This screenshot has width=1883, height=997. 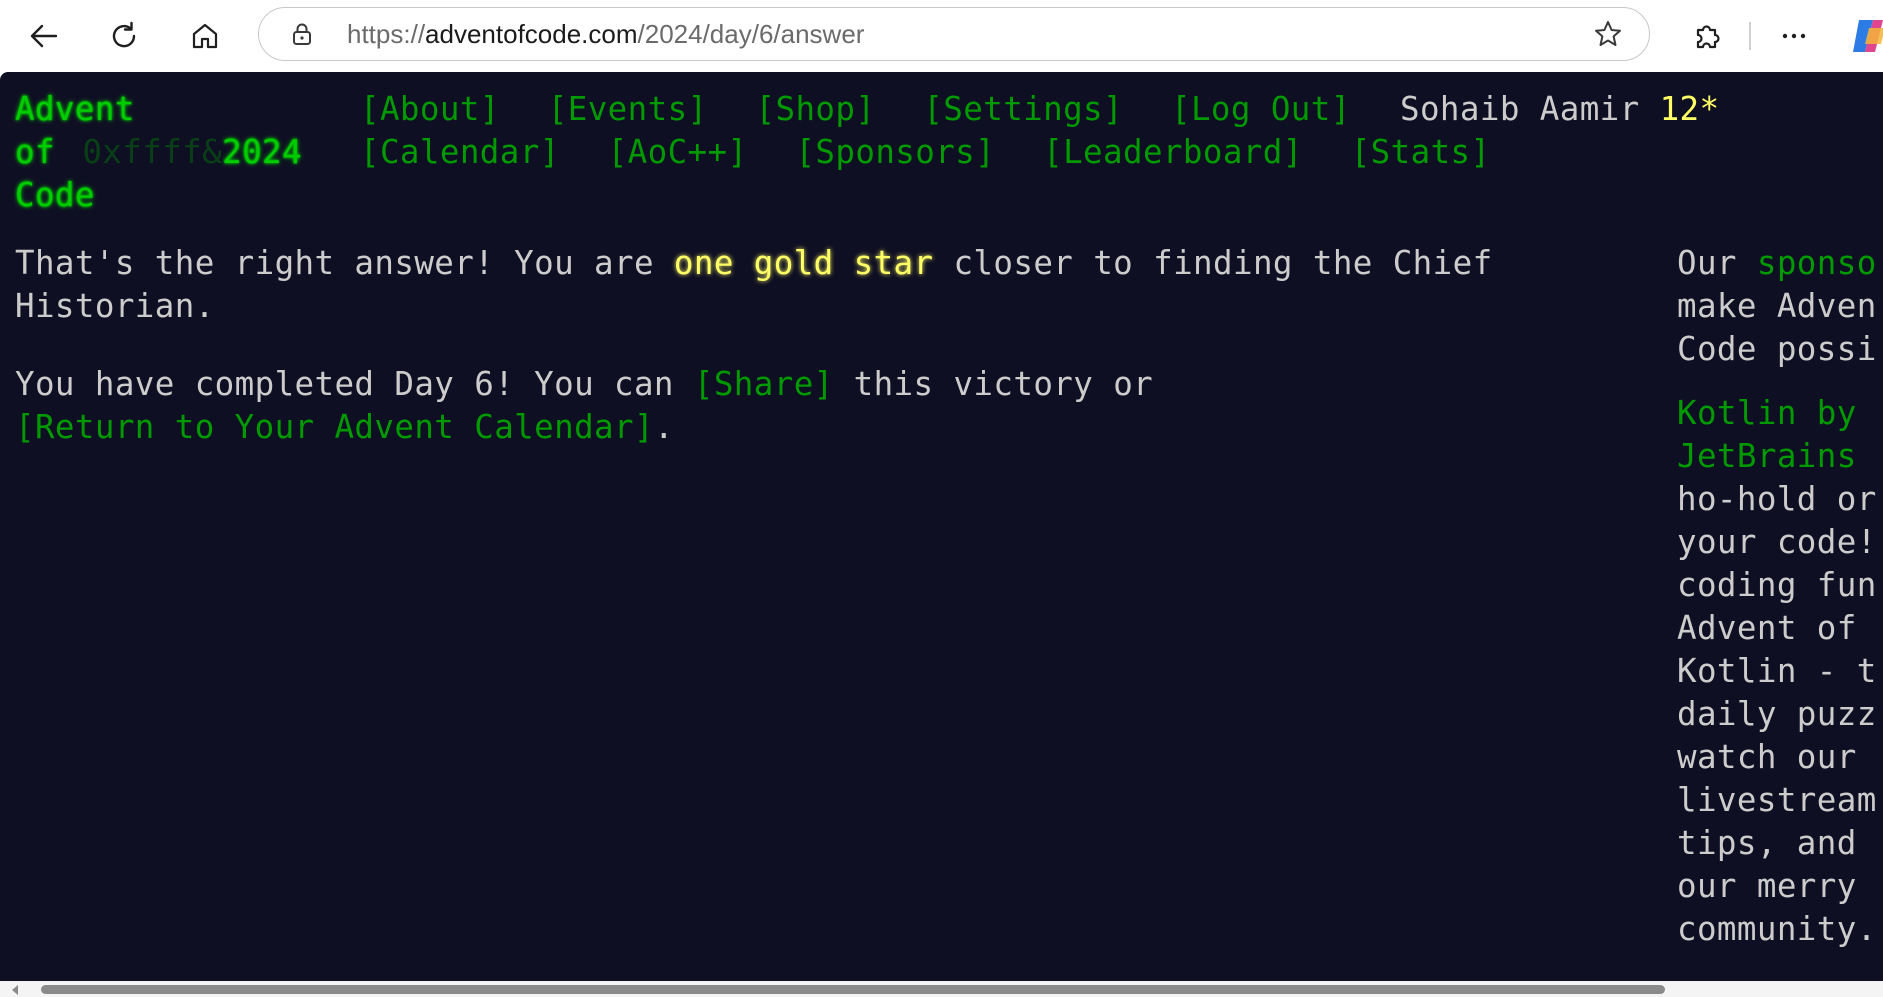 What do you see at coordinates (386, 34) in the screenshot?
I see `url-scheme: https://` at bounding box center [386, 34].